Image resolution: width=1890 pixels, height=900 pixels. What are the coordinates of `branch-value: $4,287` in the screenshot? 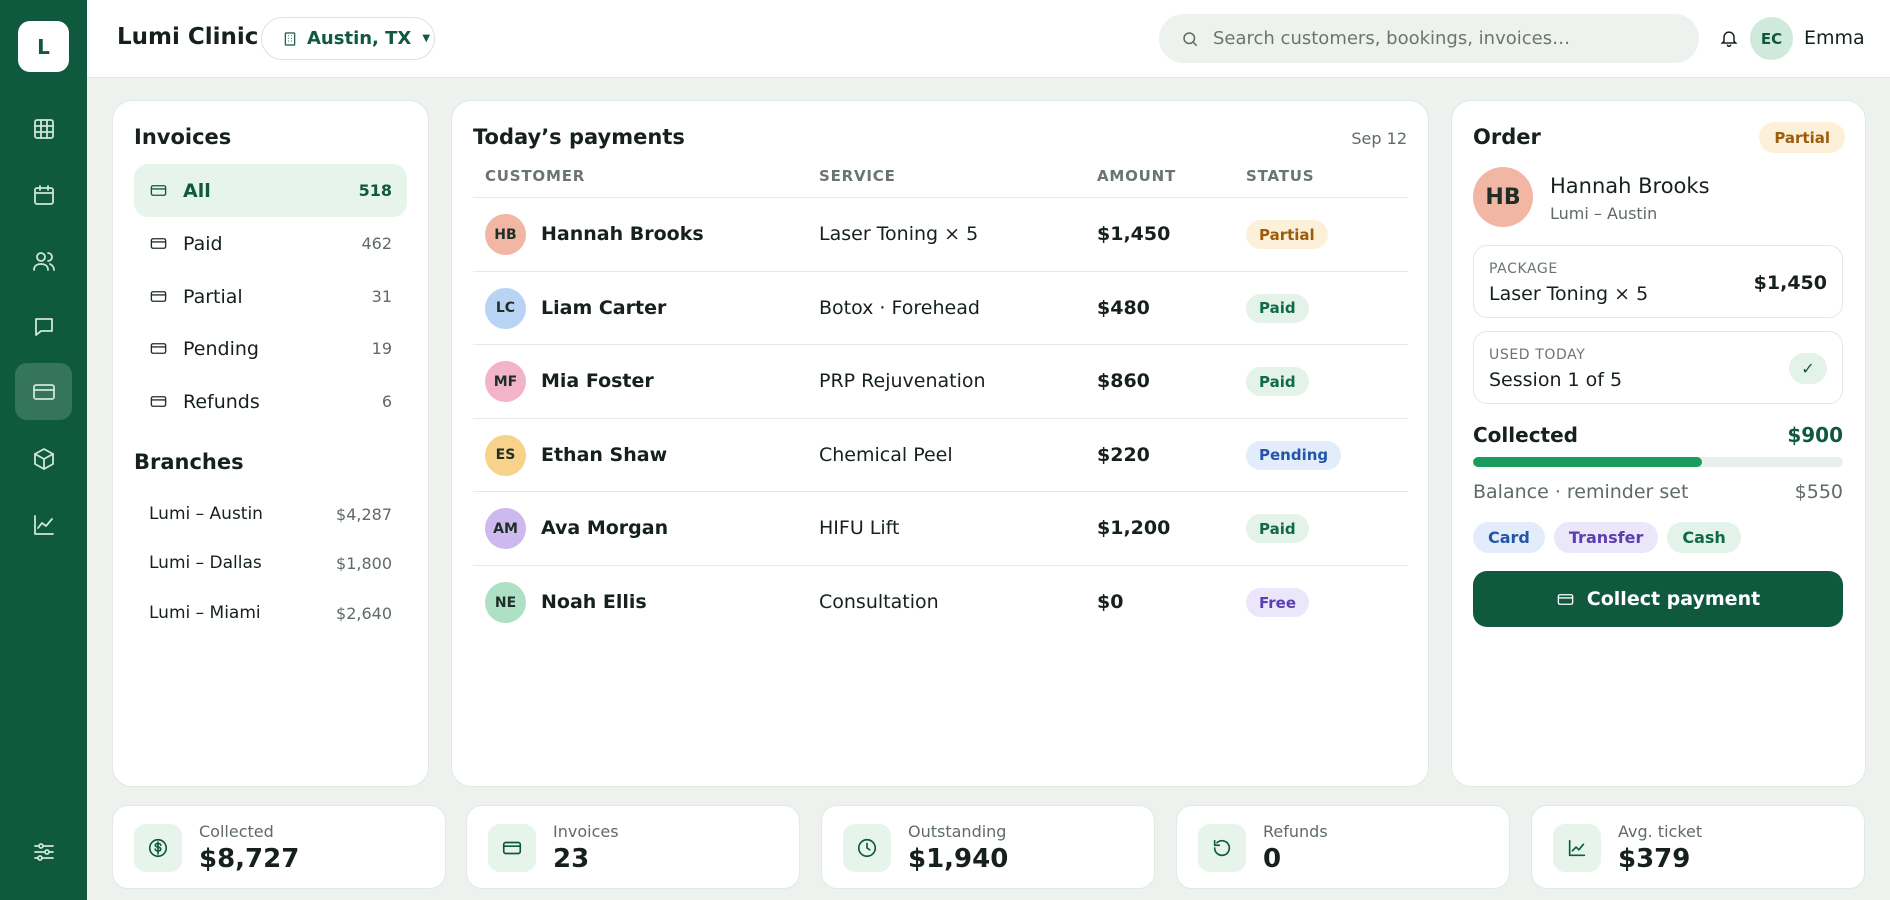 It's located at (364, 514).